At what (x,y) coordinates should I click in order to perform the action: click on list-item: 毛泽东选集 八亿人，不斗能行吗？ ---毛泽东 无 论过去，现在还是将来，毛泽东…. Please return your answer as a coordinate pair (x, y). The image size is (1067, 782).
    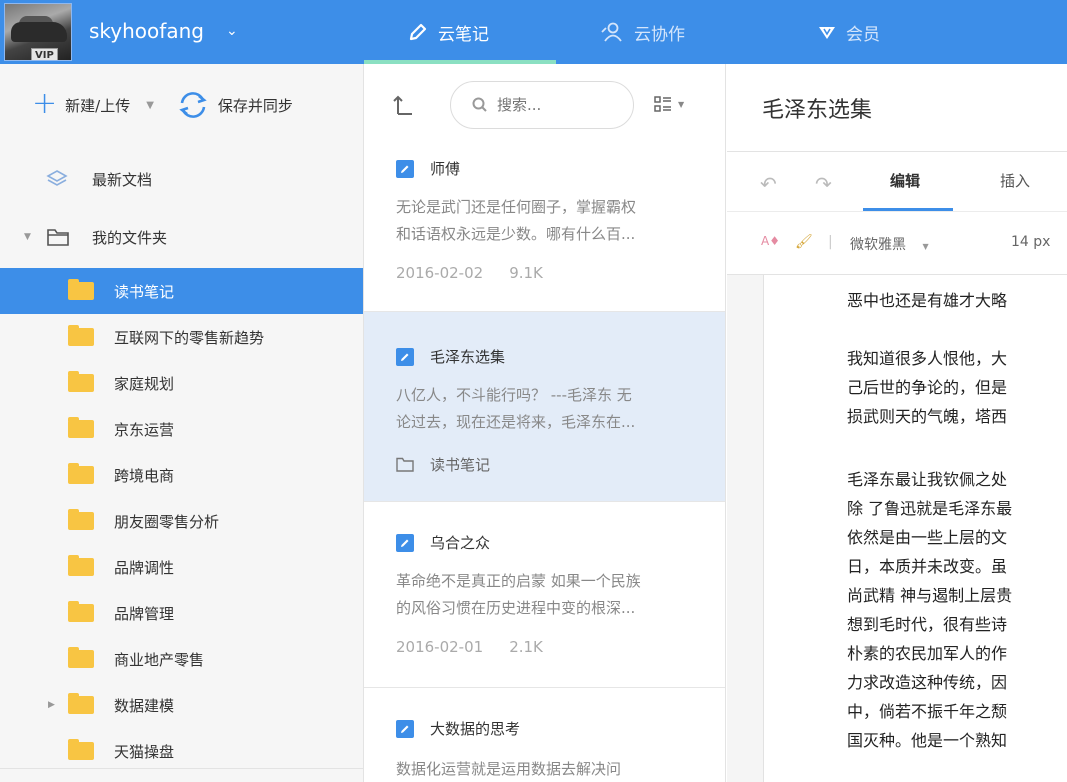
    Looking at the image, I should click on (544, 407).